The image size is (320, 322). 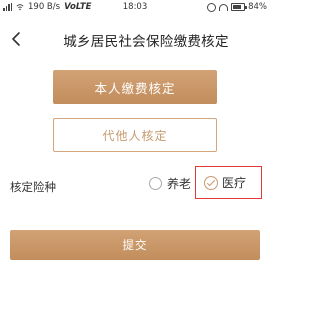 I want to click on back-button, so click(x=18, y=39).